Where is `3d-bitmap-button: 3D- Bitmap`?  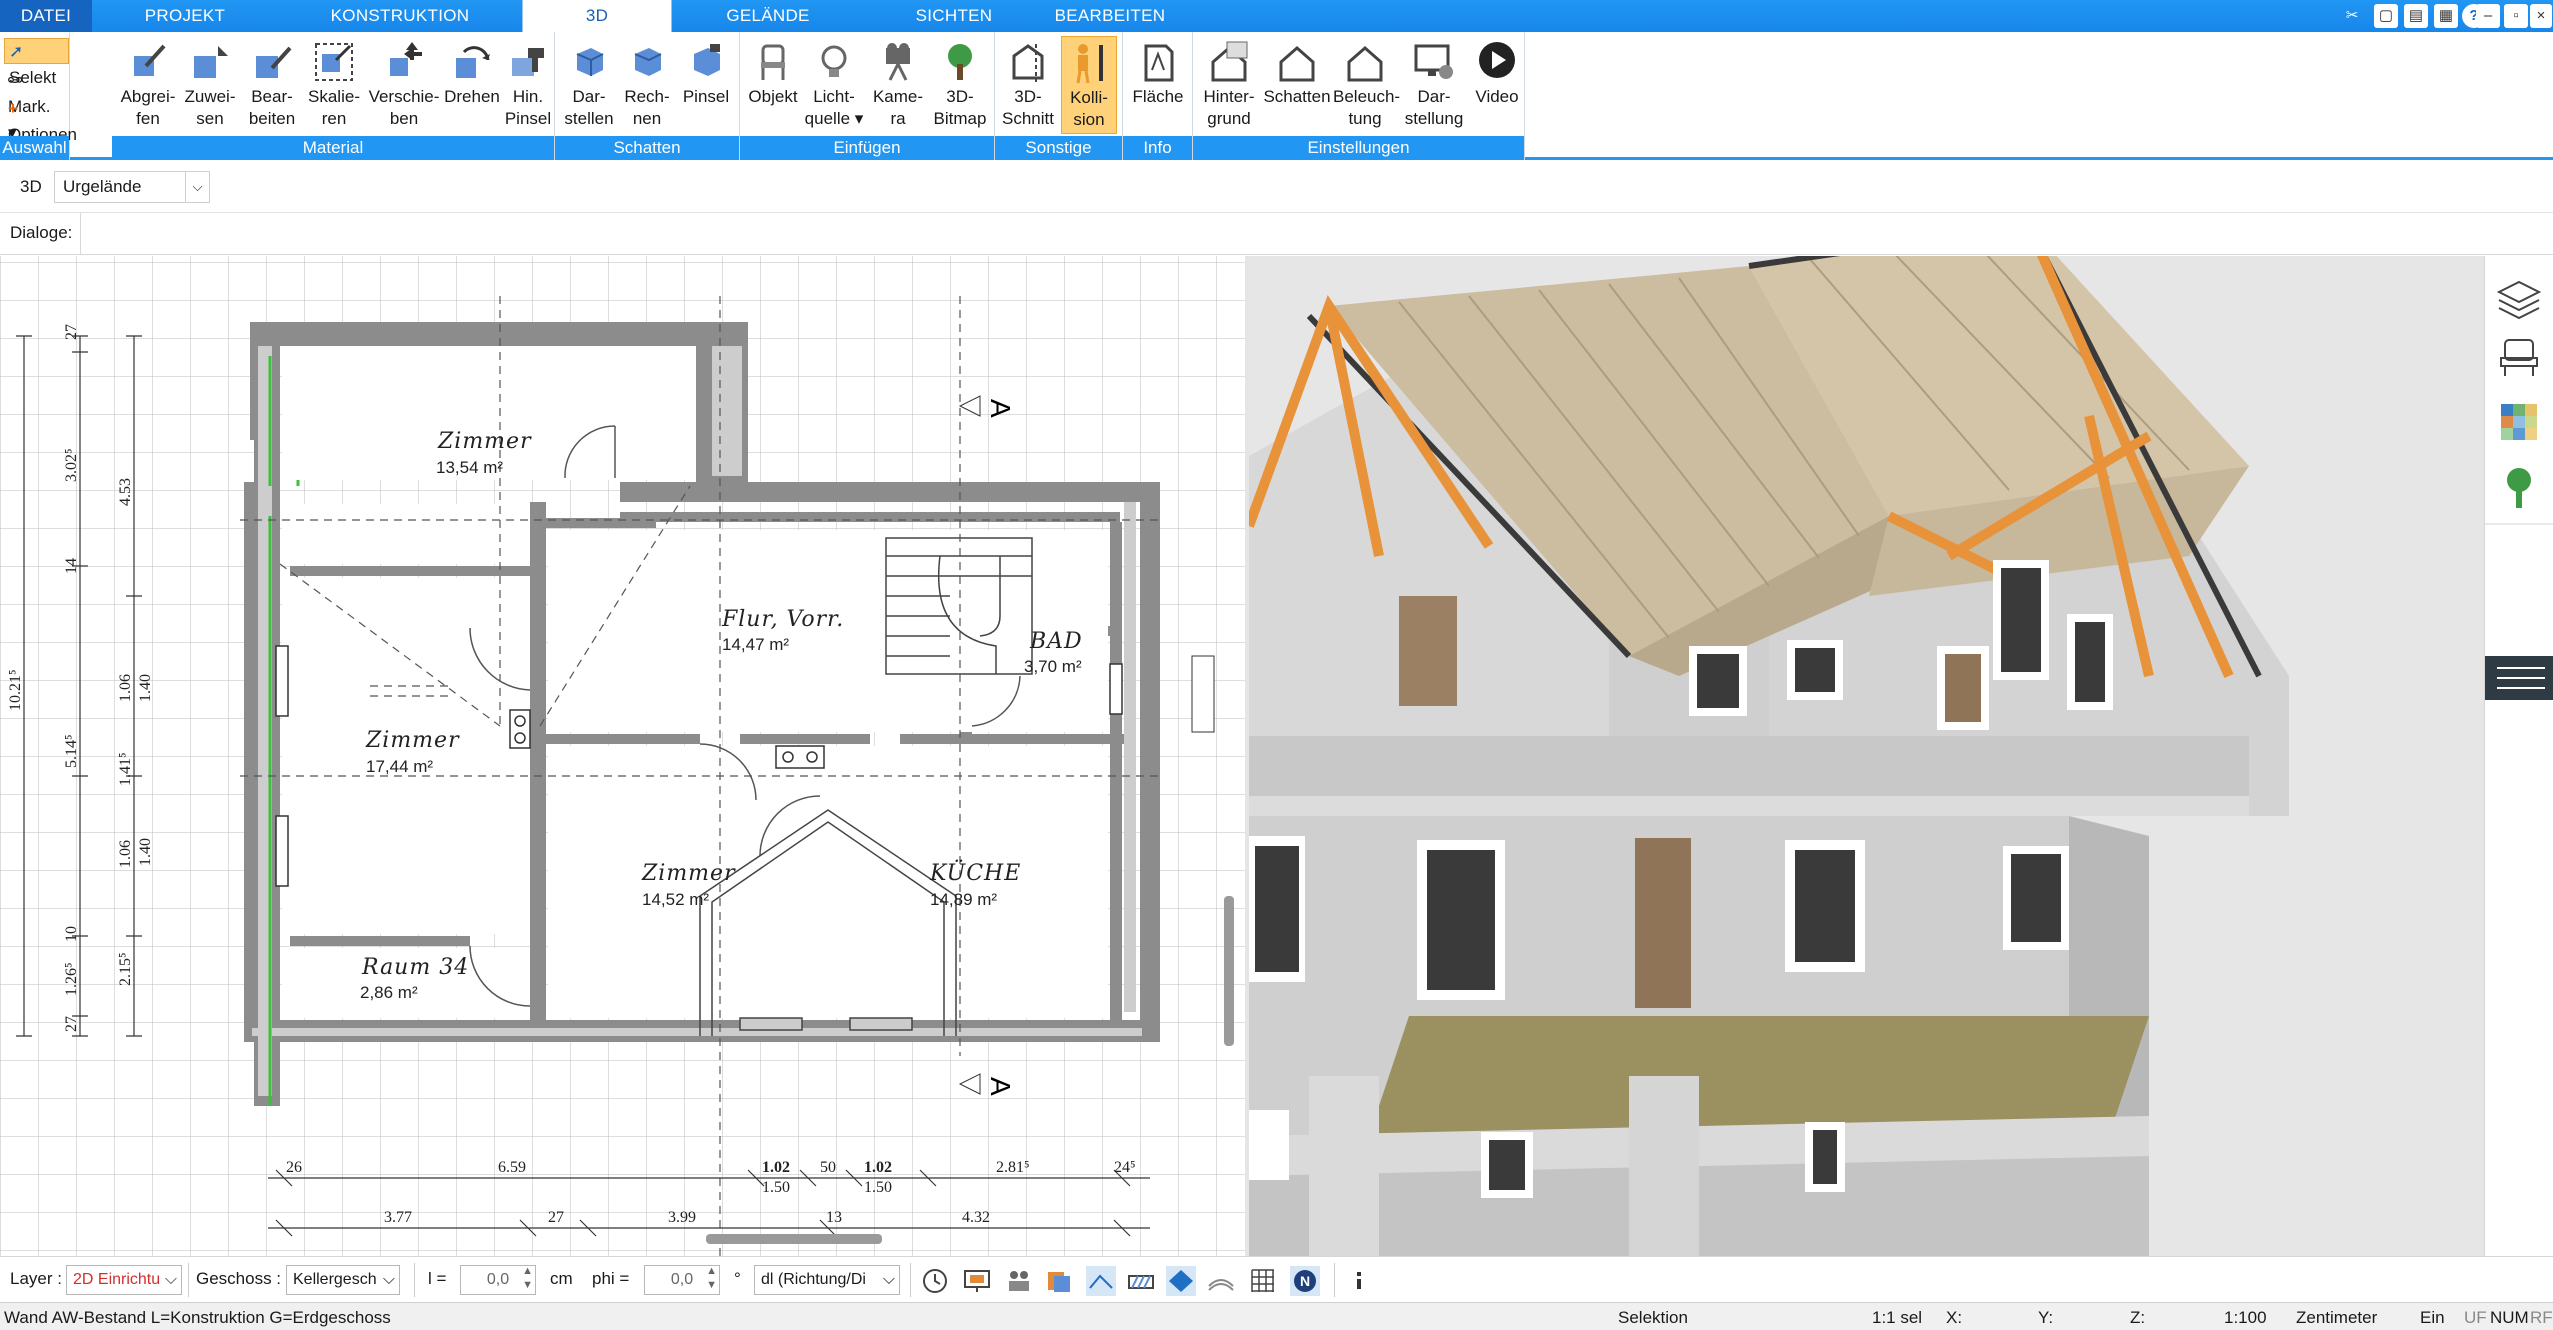 3d-bitmap-button: 3D- Bitmap is located at coordinates (960, 85).